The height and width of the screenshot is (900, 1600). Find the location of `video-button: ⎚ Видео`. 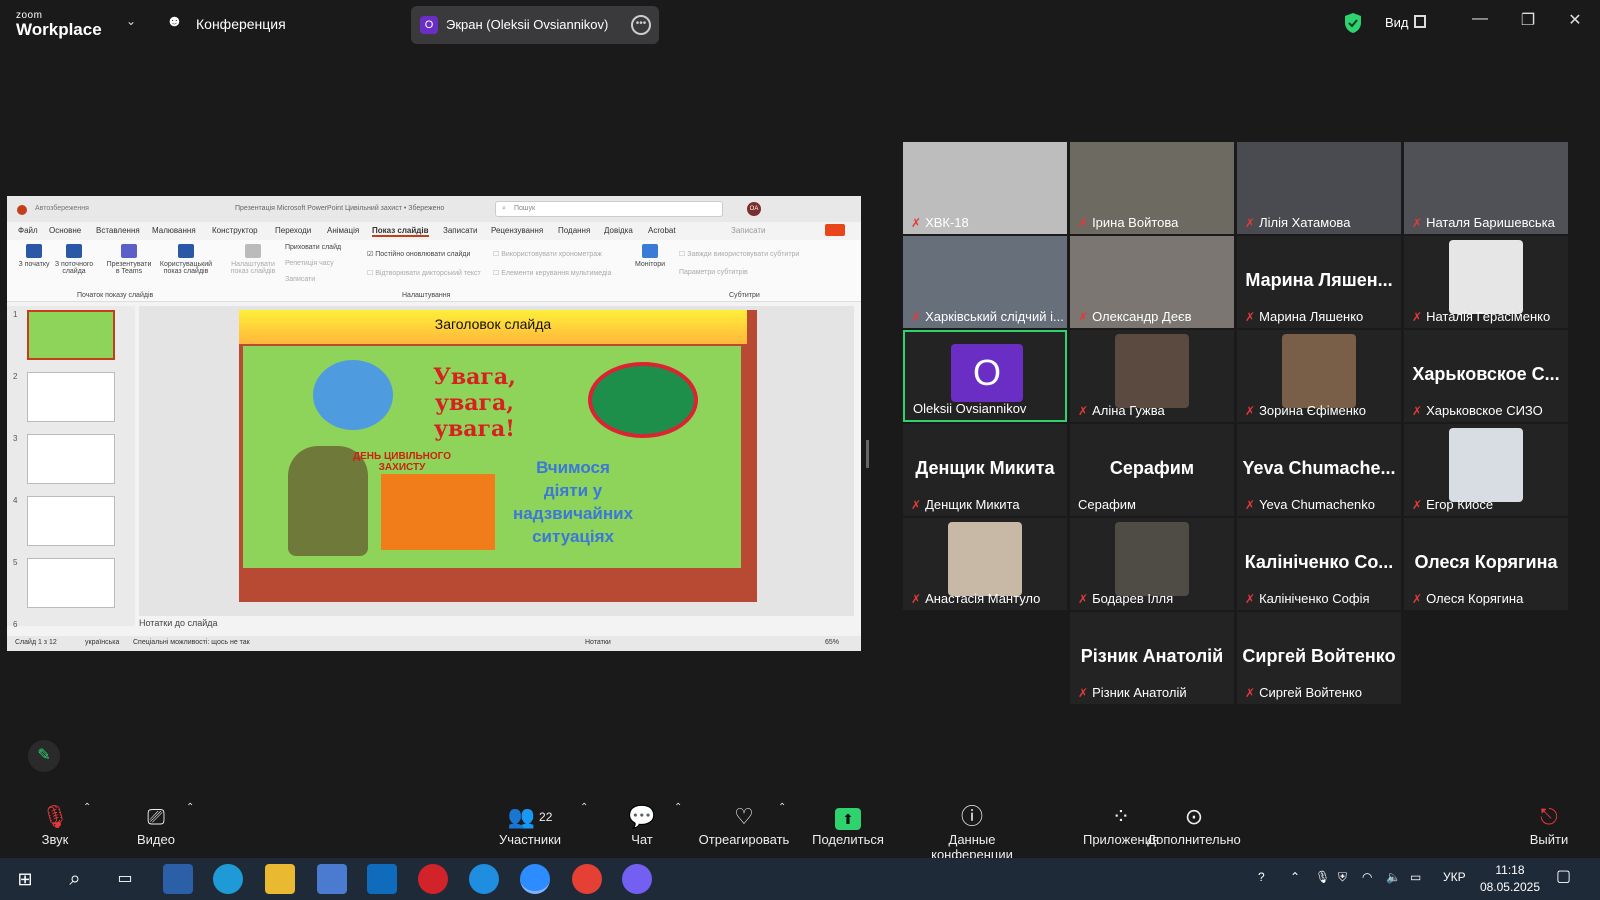

video-button: ⎚ Видео is located at coordinates (156, 824).